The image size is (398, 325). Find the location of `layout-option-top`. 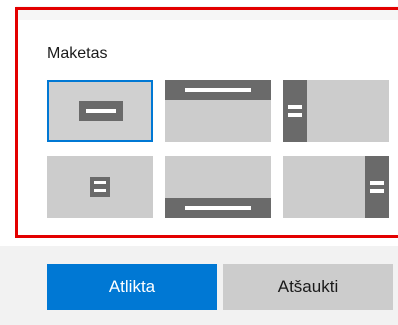

layout-option-top is located at coordinates (218, 111).